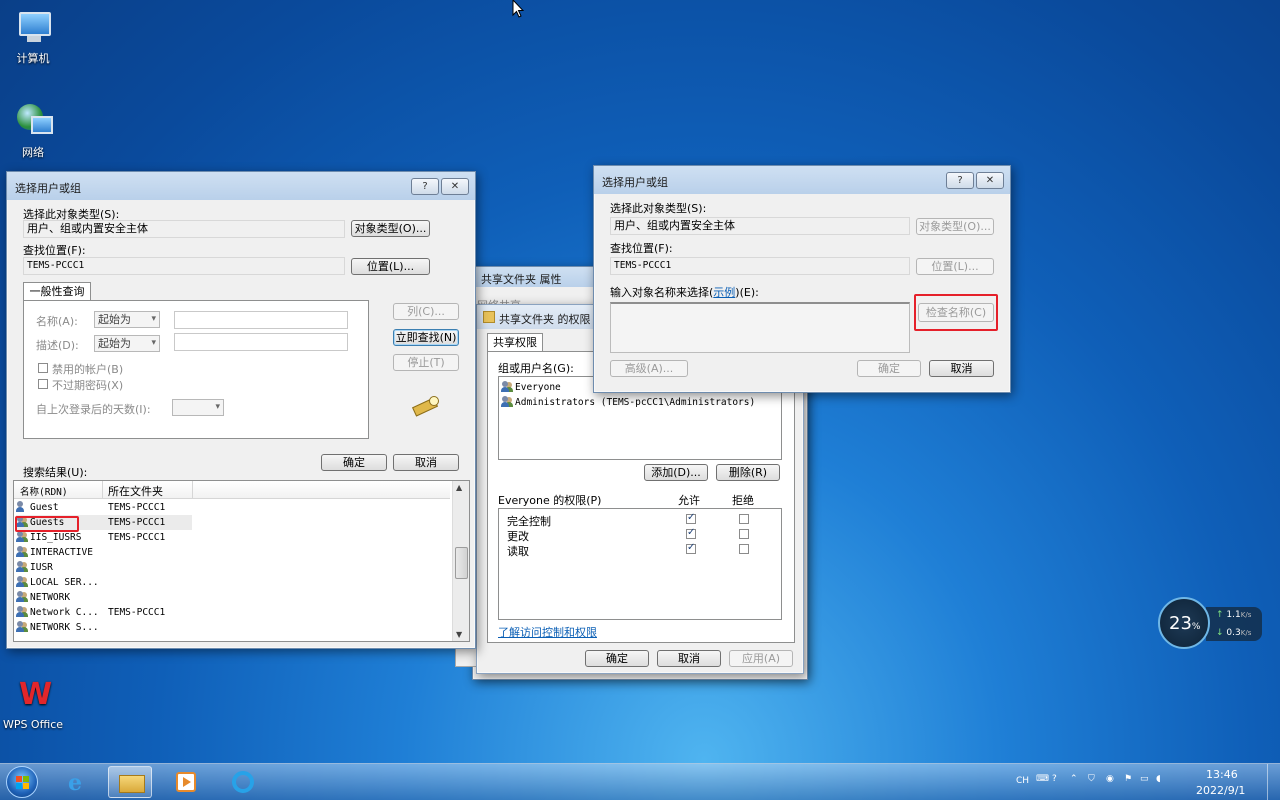  What do you see at coordinates (198, 407) in the screenshot?
I see `days-combo` at bounding box center [198, 407].